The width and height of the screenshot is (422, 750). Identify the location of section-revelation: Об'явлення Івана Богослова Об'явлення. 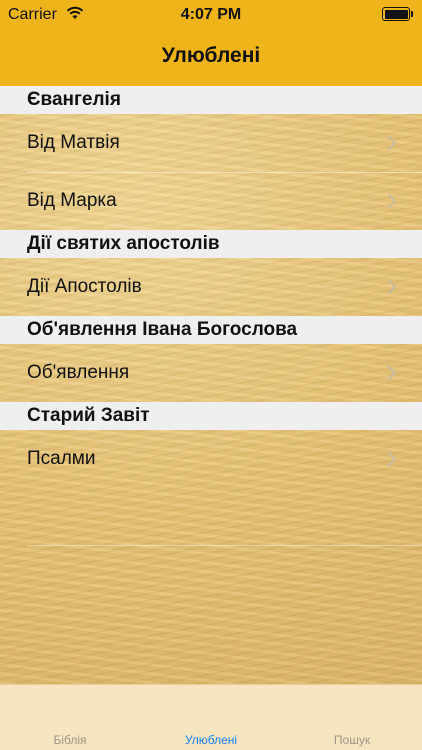
(211, 359).